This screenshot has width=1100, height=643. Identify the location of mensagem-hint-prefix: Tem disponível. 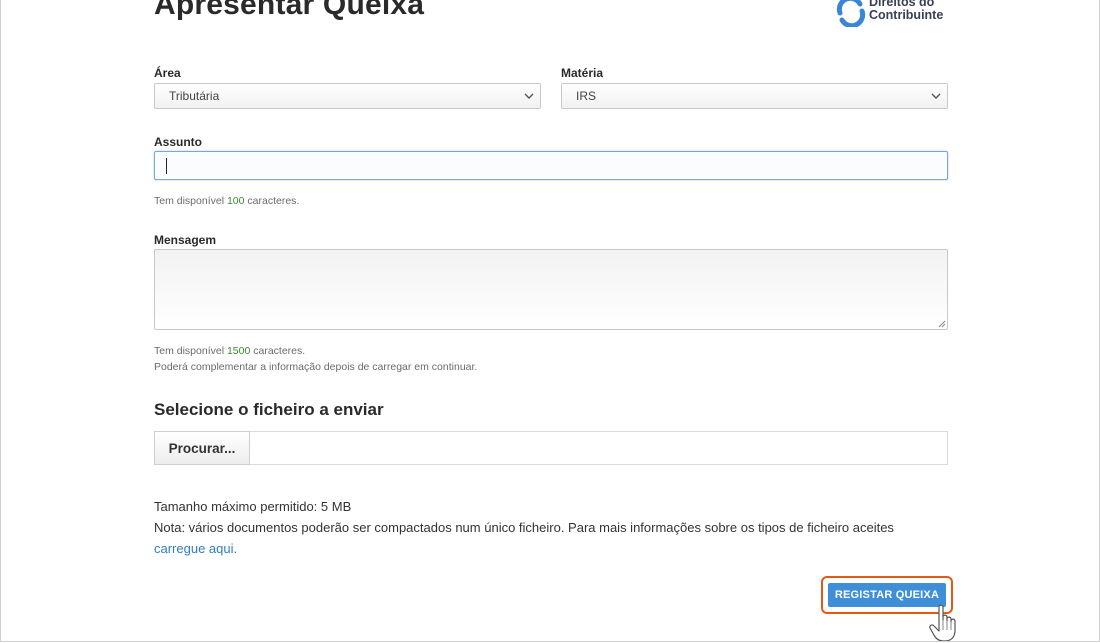
(190, 351).